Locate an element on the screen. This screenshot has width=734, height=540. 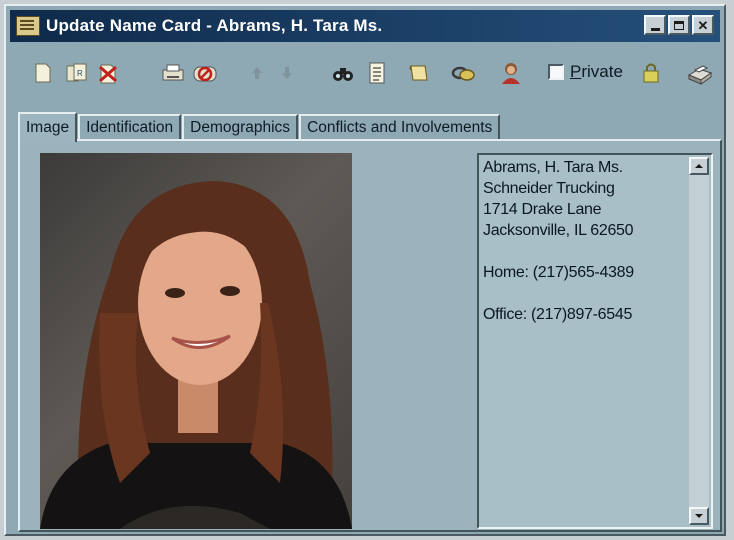
scroll-up-button is located at coordinates (699, 166).